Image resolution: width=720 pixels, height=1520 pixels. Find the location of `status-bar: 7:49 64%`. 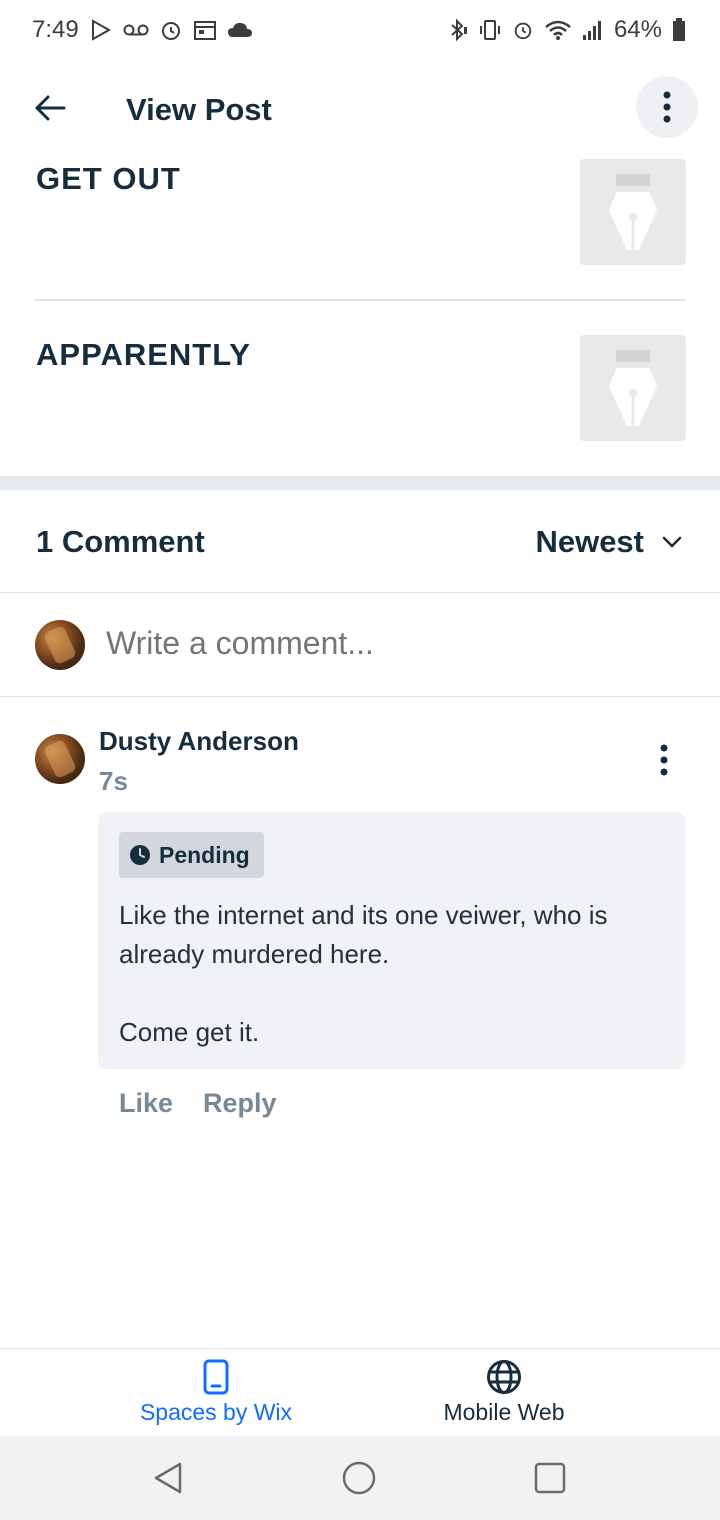

status-bar: 7:49 64% is located at coordinates (360, 30).